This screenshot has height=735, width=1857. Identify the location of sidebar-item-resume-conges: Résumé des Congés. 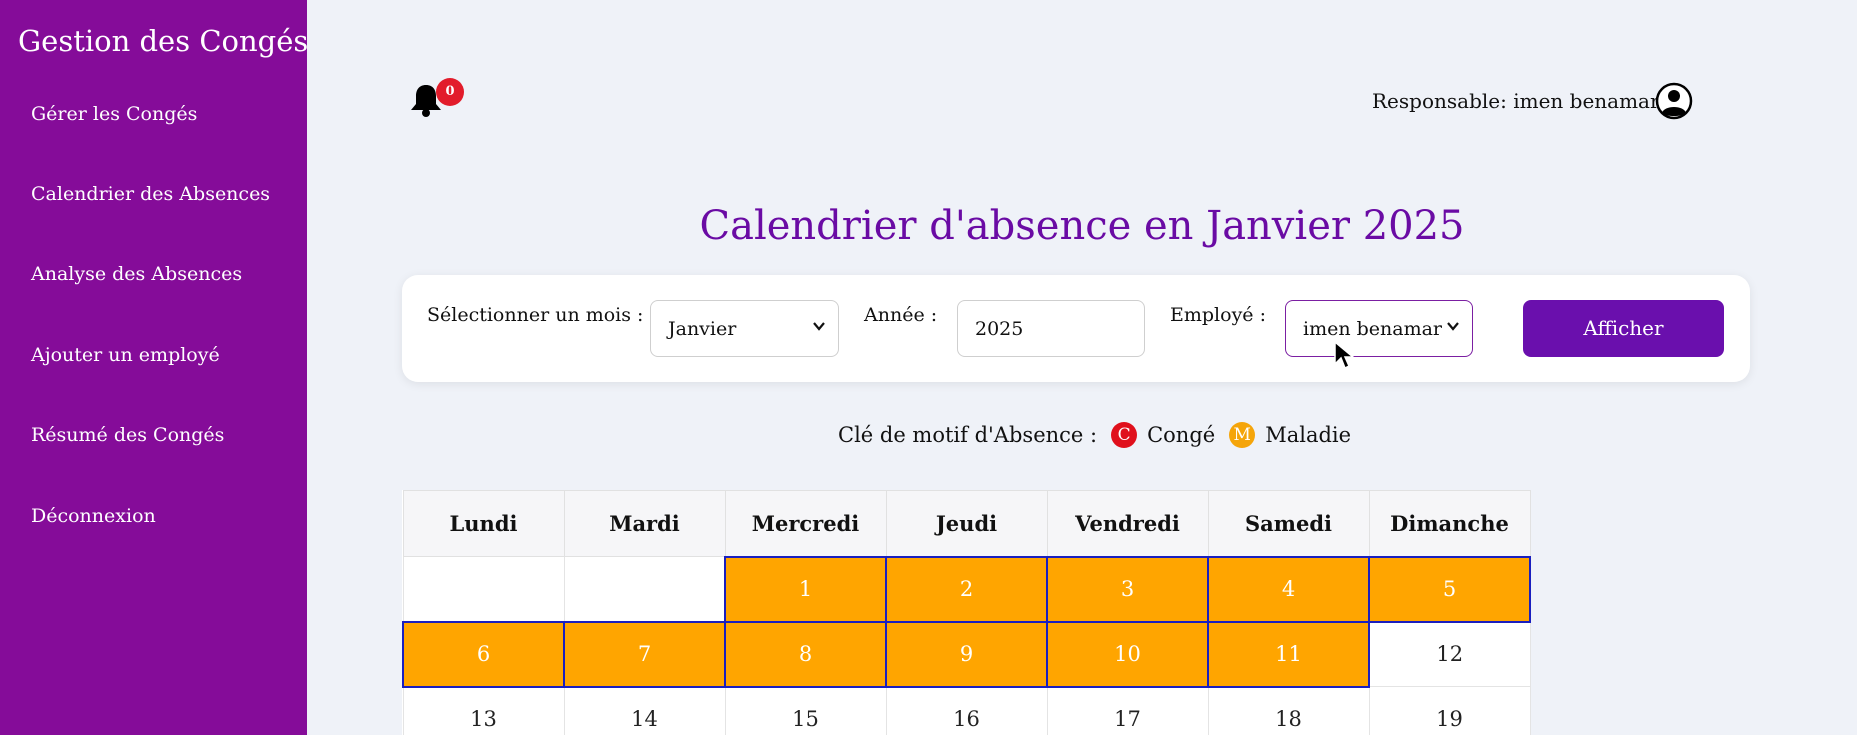
(127, 435).